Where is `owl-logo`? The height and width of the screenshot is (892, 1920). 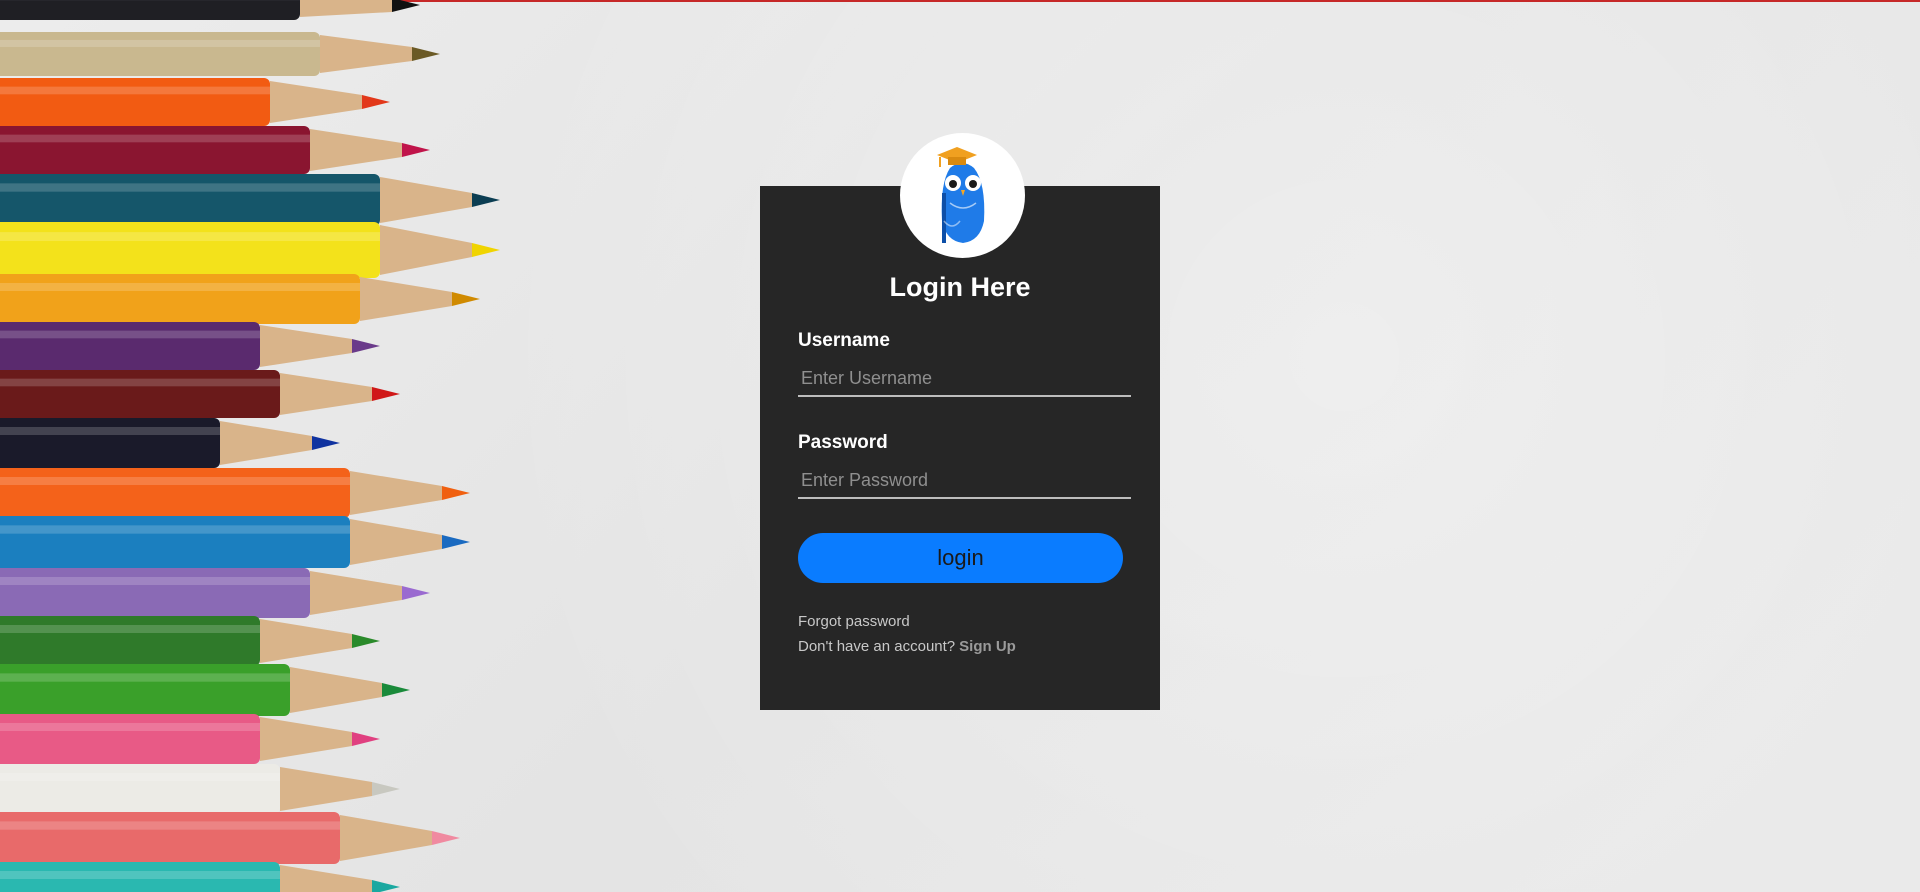
owl-logo is located at coordinates (962, 195).